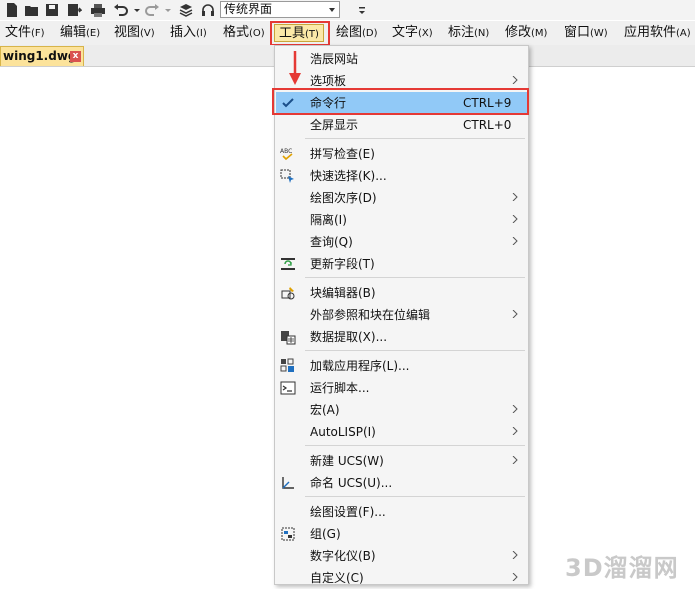 This screenshot has height=589, width=695. I want to click on workspace-select: 传统界面, so click(280, 9).